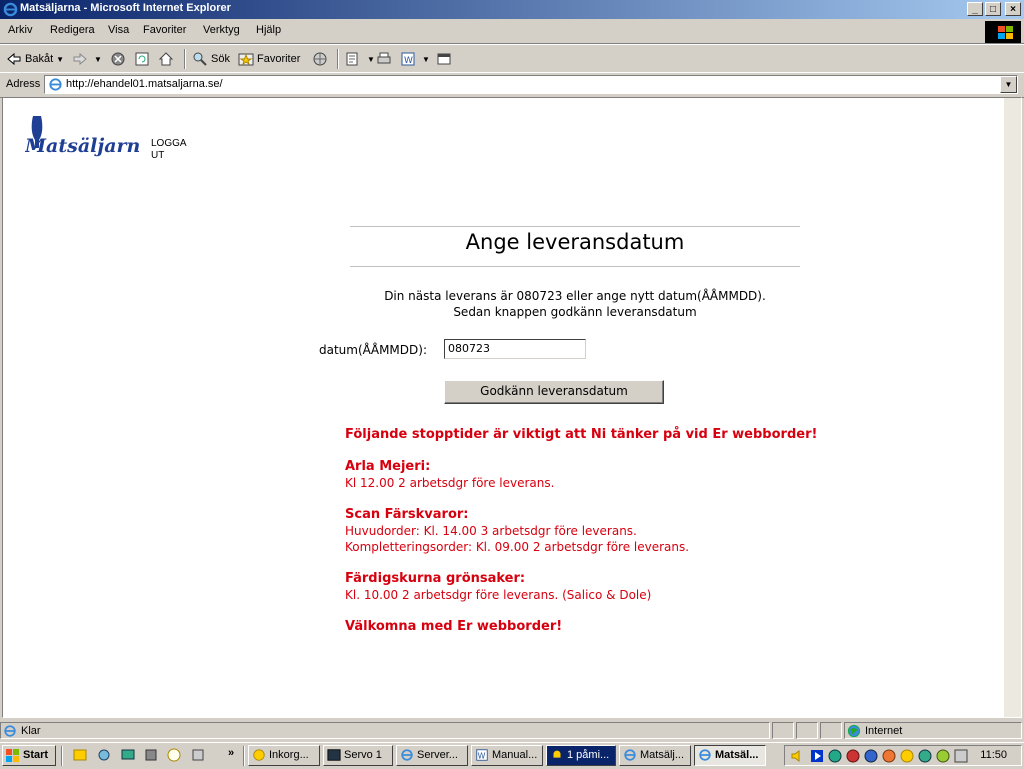  Describe the element at coordinates (98, 59) in the screenshot. I see `forward-dropdown-icon: ▼` at that location.